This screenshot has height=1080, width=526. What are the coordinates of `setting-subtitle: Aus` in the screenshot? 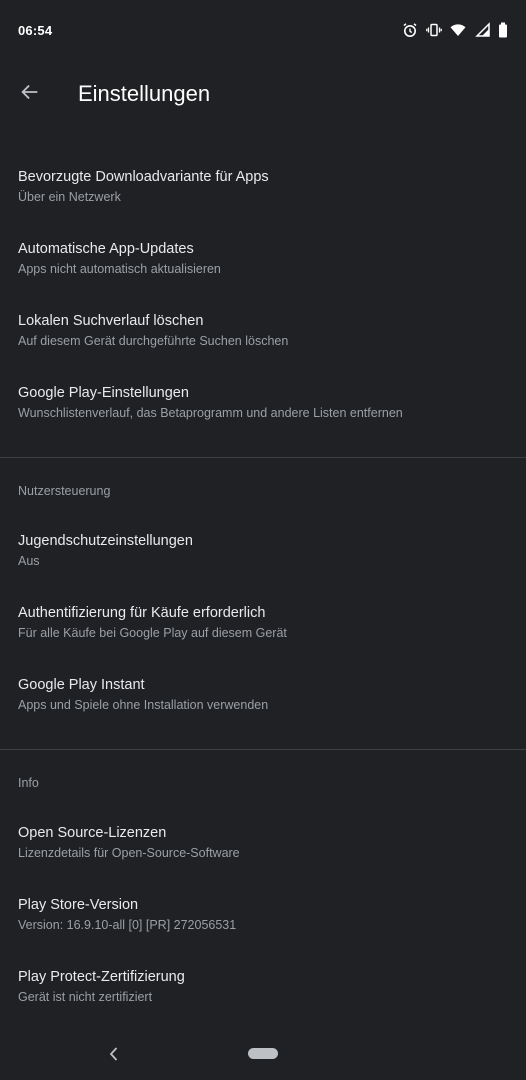 It's located at (29, 561).